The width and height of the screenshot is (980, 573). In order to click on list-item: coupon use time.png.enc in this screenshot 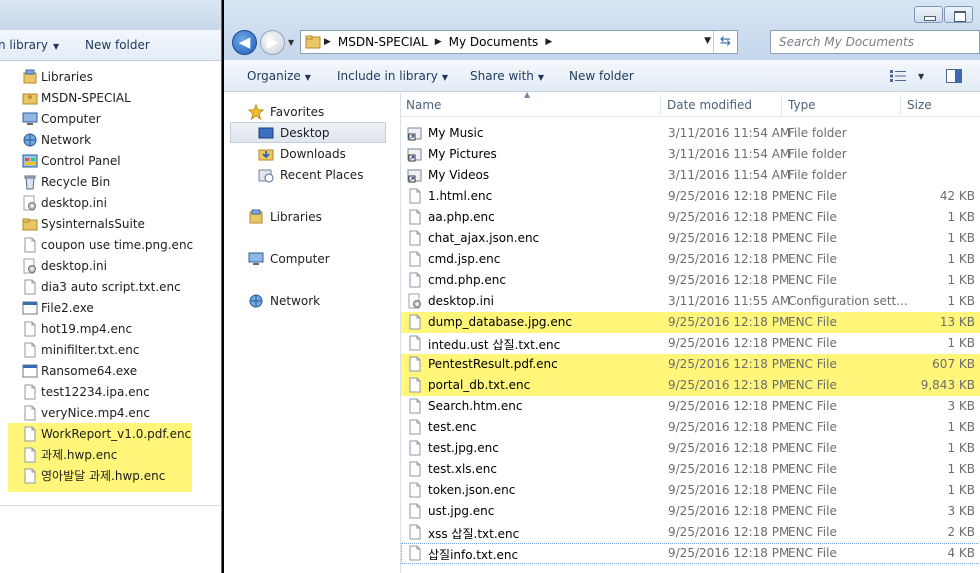, I will do `click(110, 244)`.